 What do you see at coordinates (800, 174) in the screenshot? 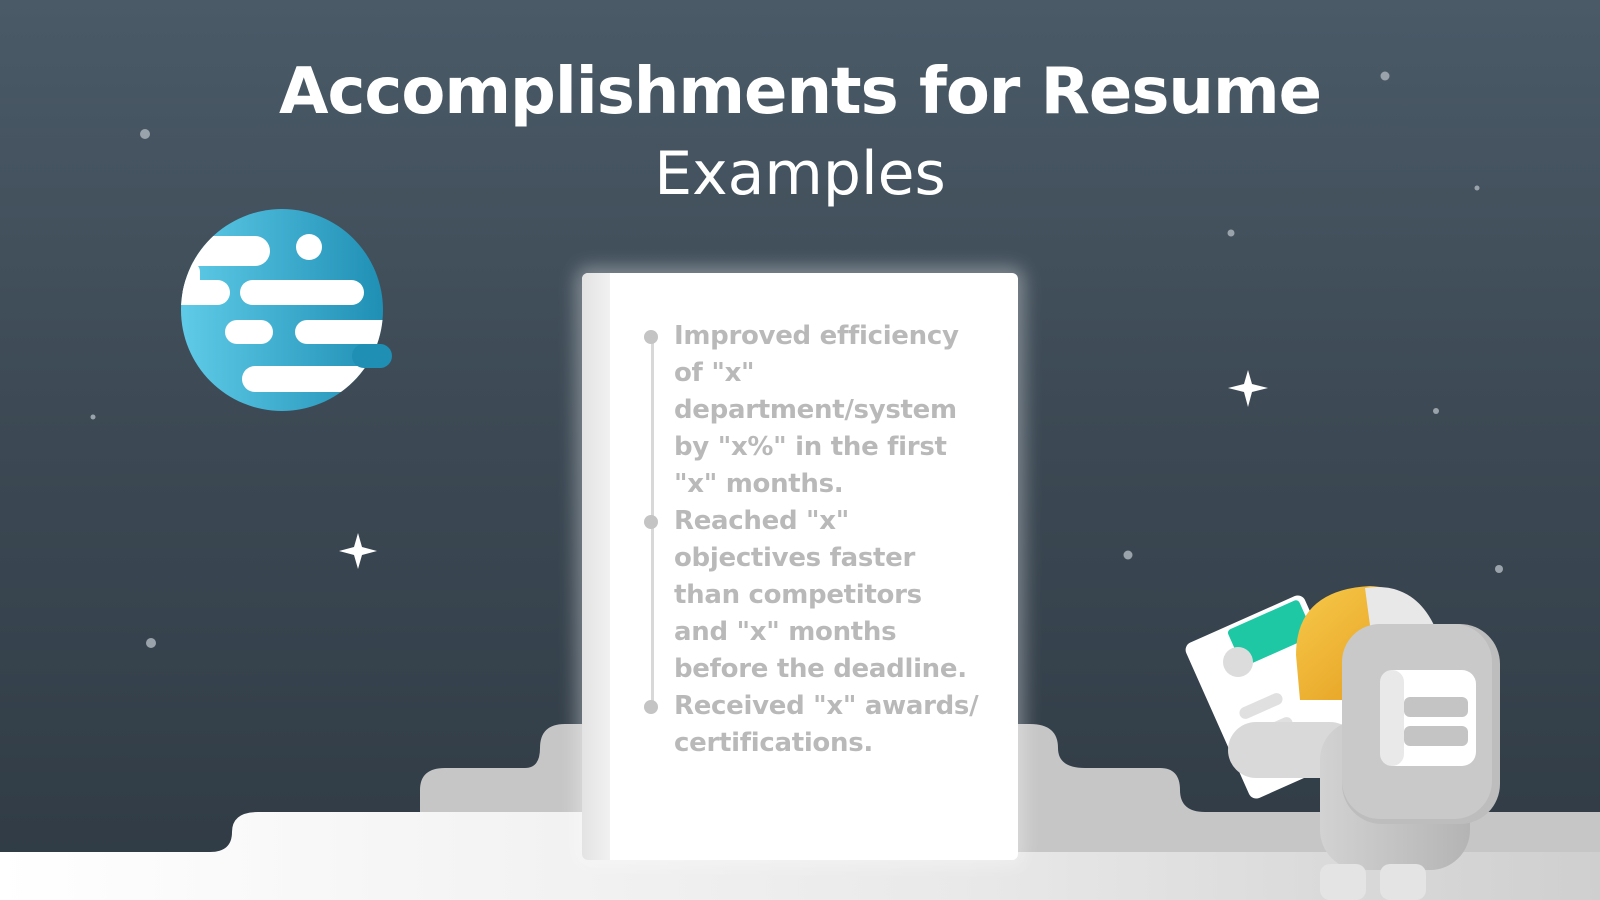
I see `page-subtitle: Examples` at bounding box center [800, 174].